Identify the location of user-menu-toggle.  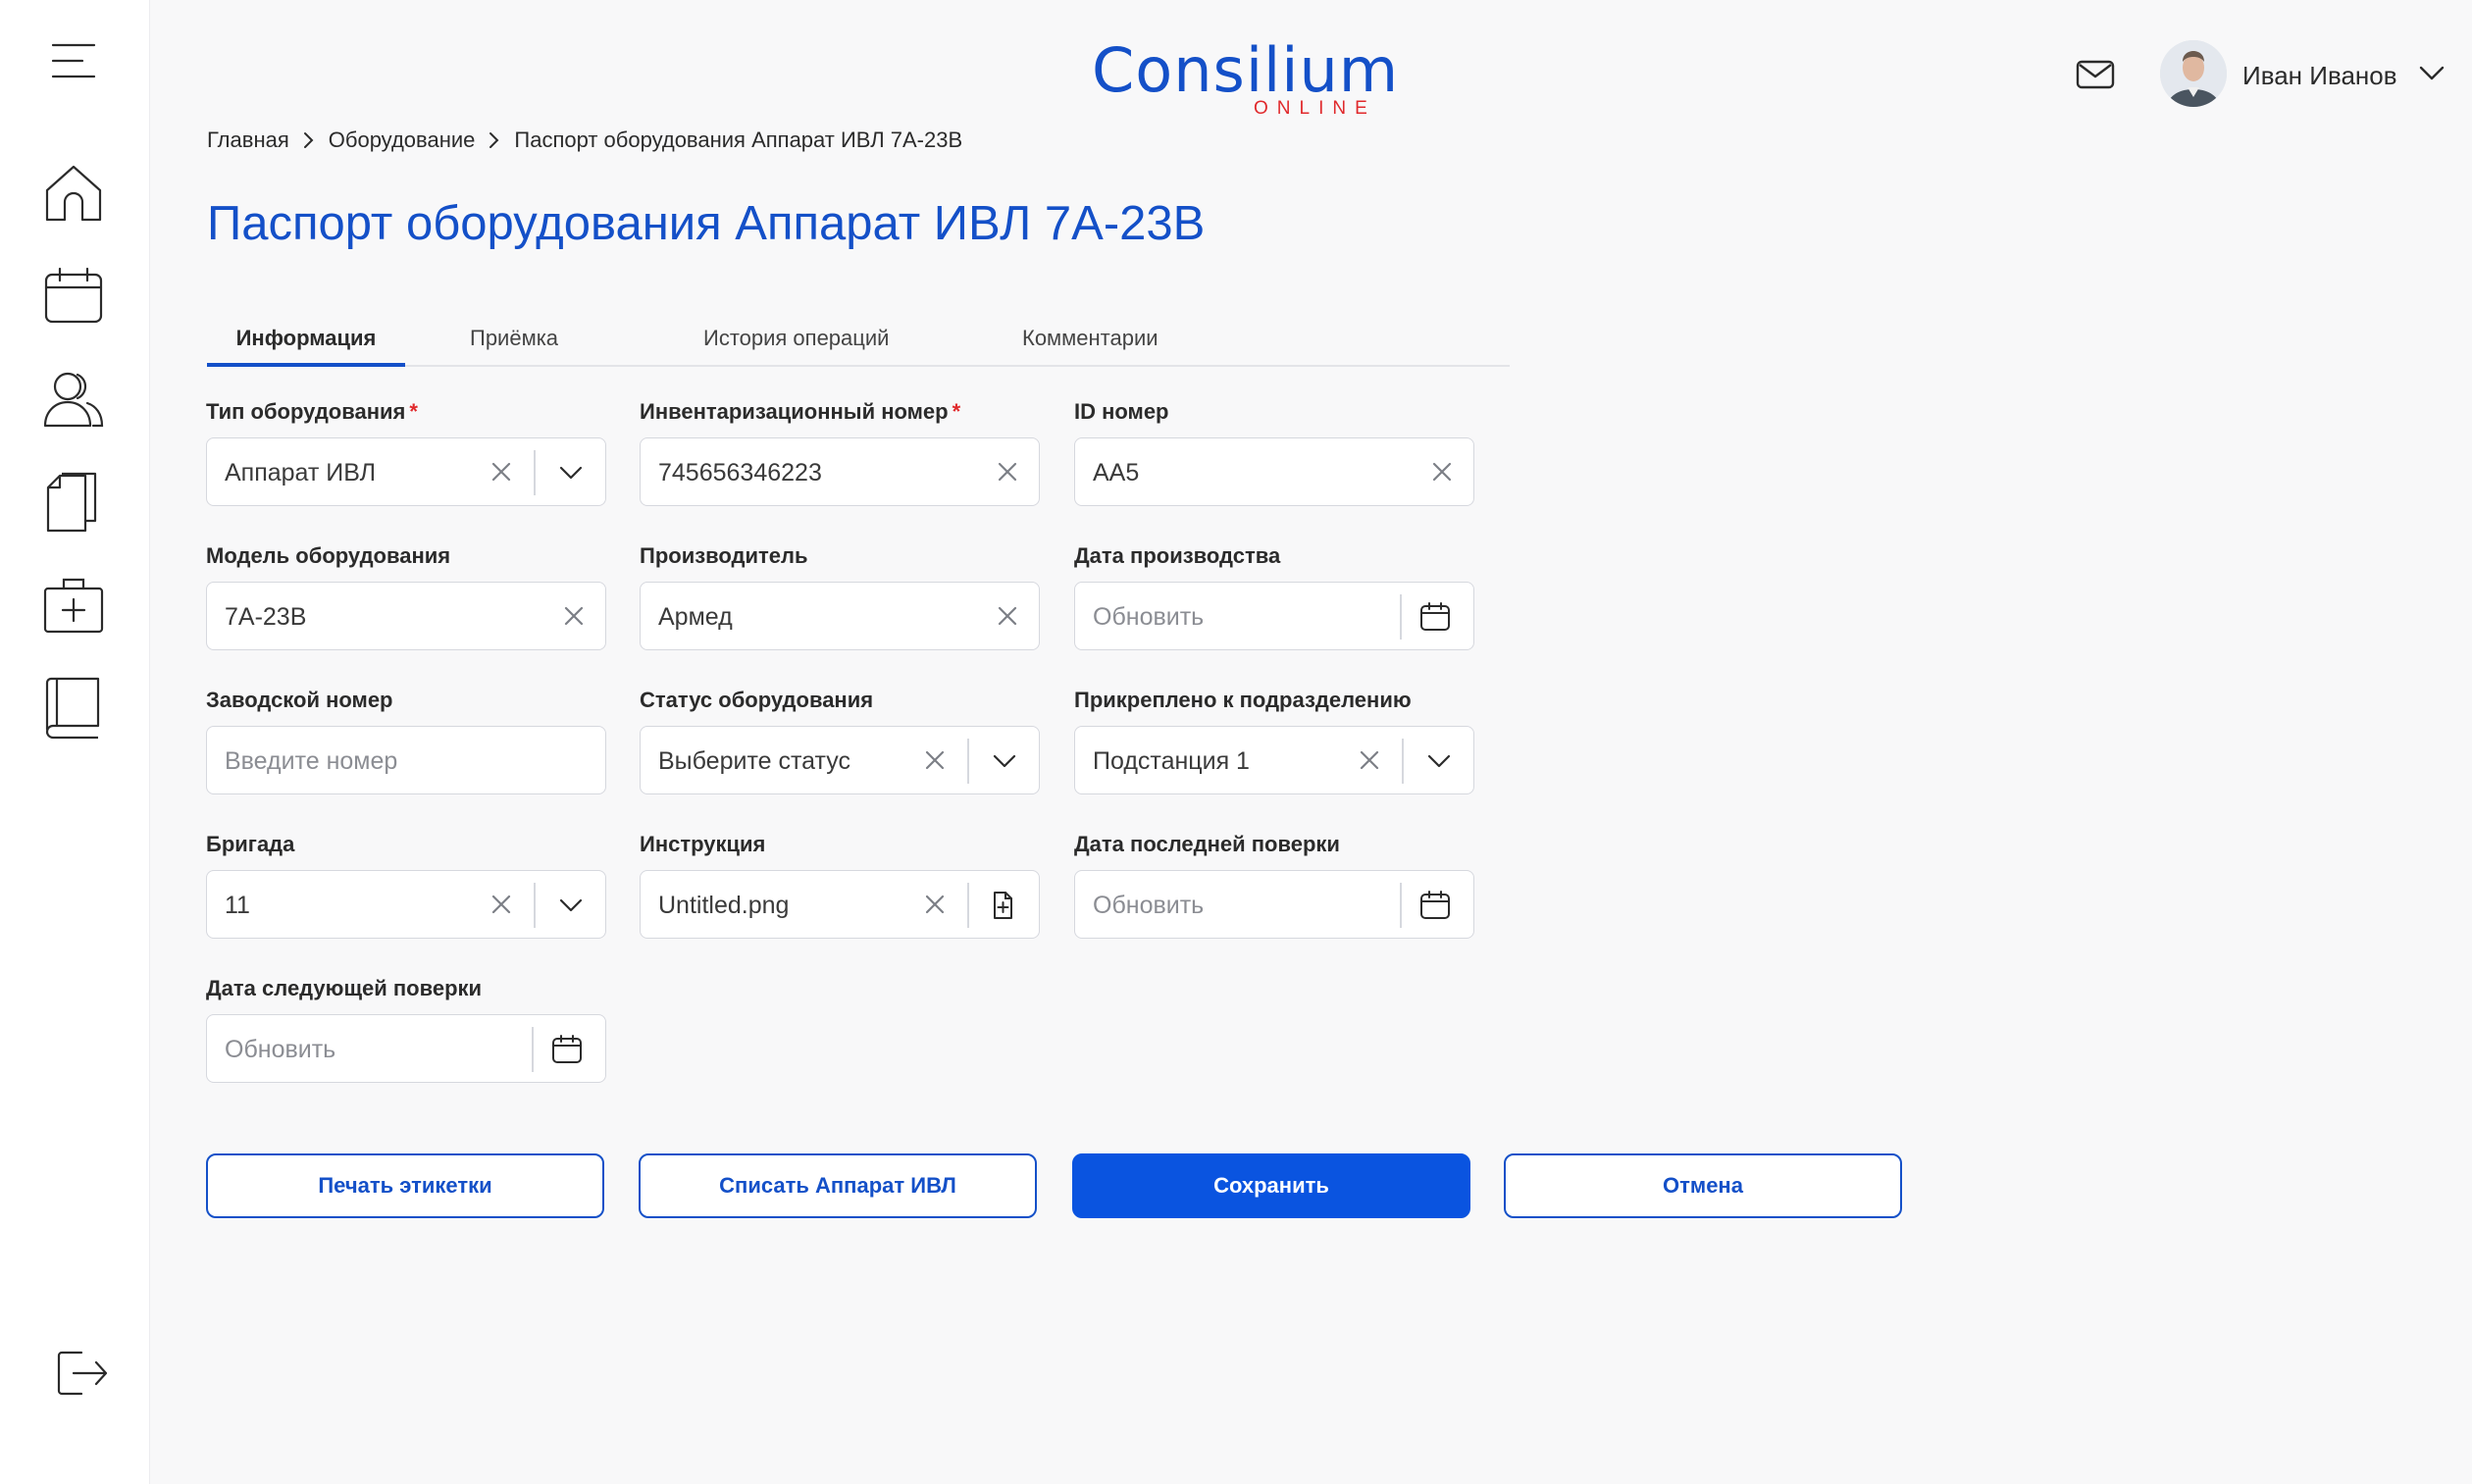
(2432, 74).